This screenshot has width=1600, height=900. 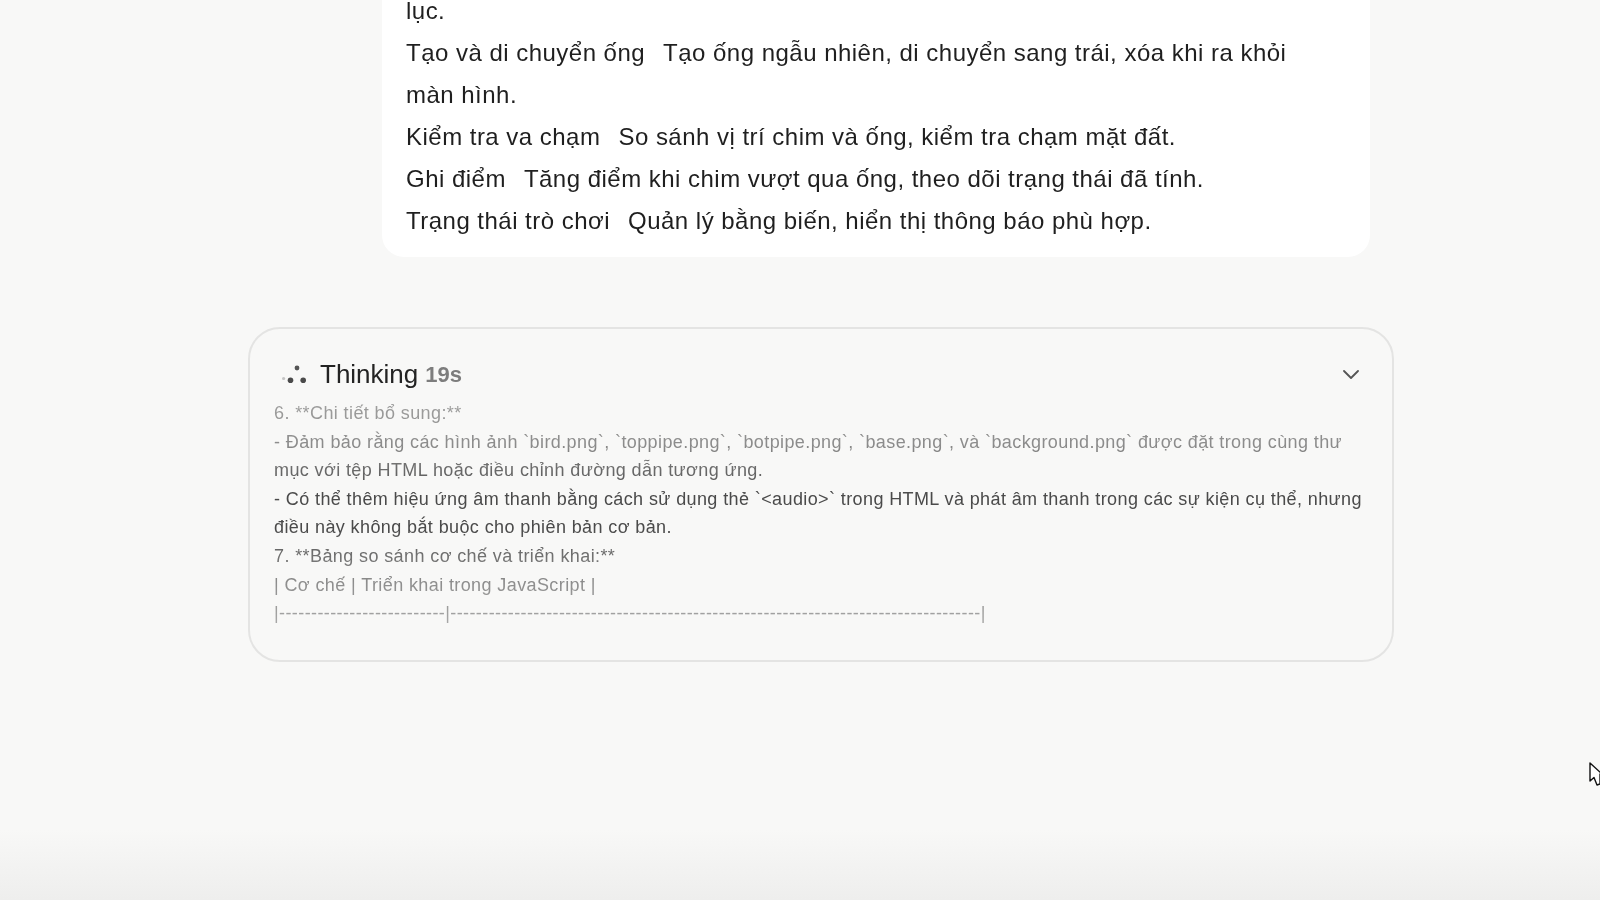 I want to click on thinking-text: 6. **Chi tiết bổ sung:**, so click(x=368, y=413).